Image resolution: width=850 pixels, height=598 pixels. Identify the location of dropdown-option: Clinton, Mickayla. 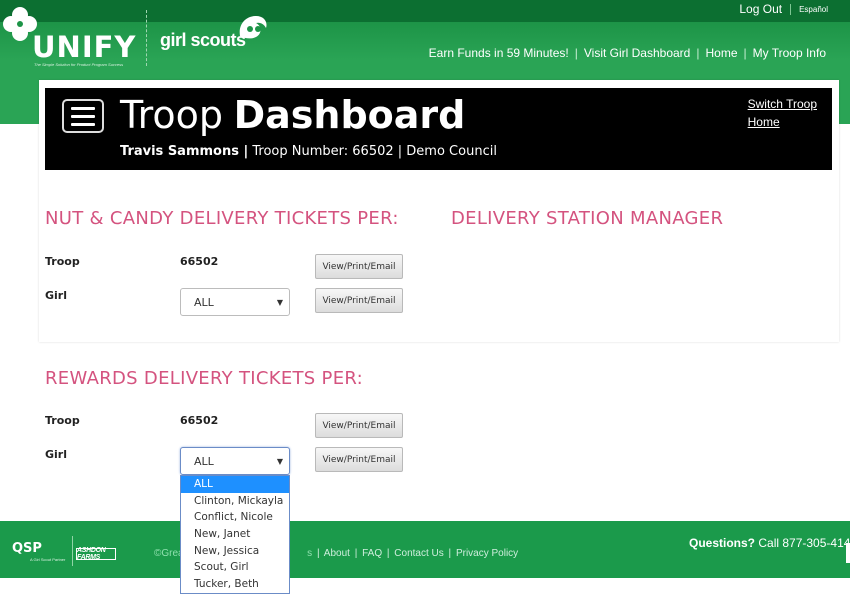
(235, 501).